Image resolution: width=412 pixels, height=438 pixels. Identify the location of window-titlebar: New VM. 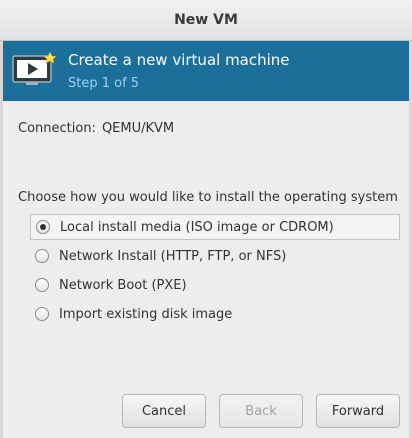
(206, 20).